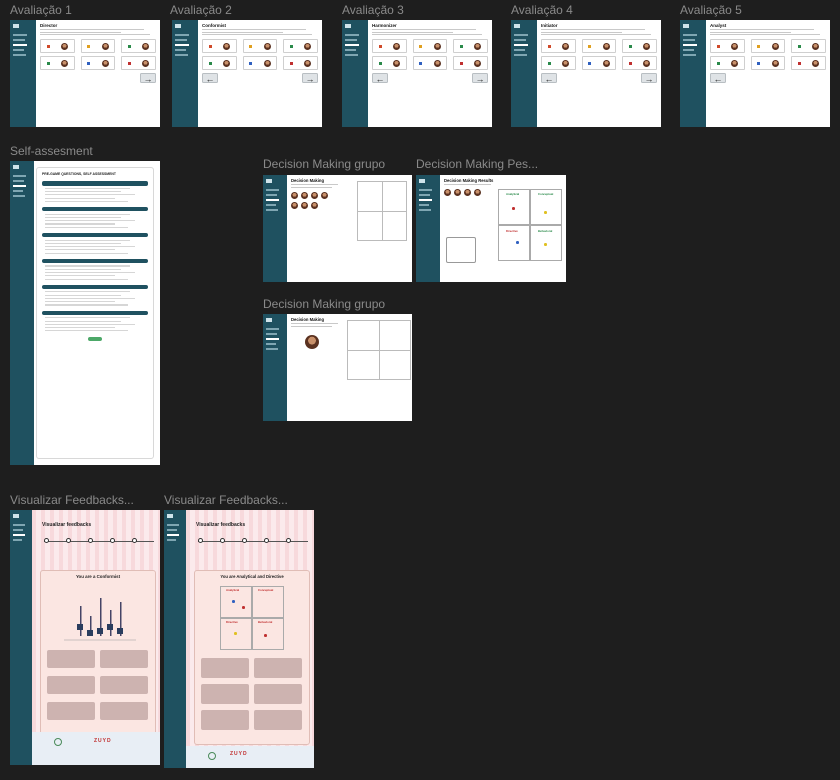  I want to click on submit-button, so click(95, 339).